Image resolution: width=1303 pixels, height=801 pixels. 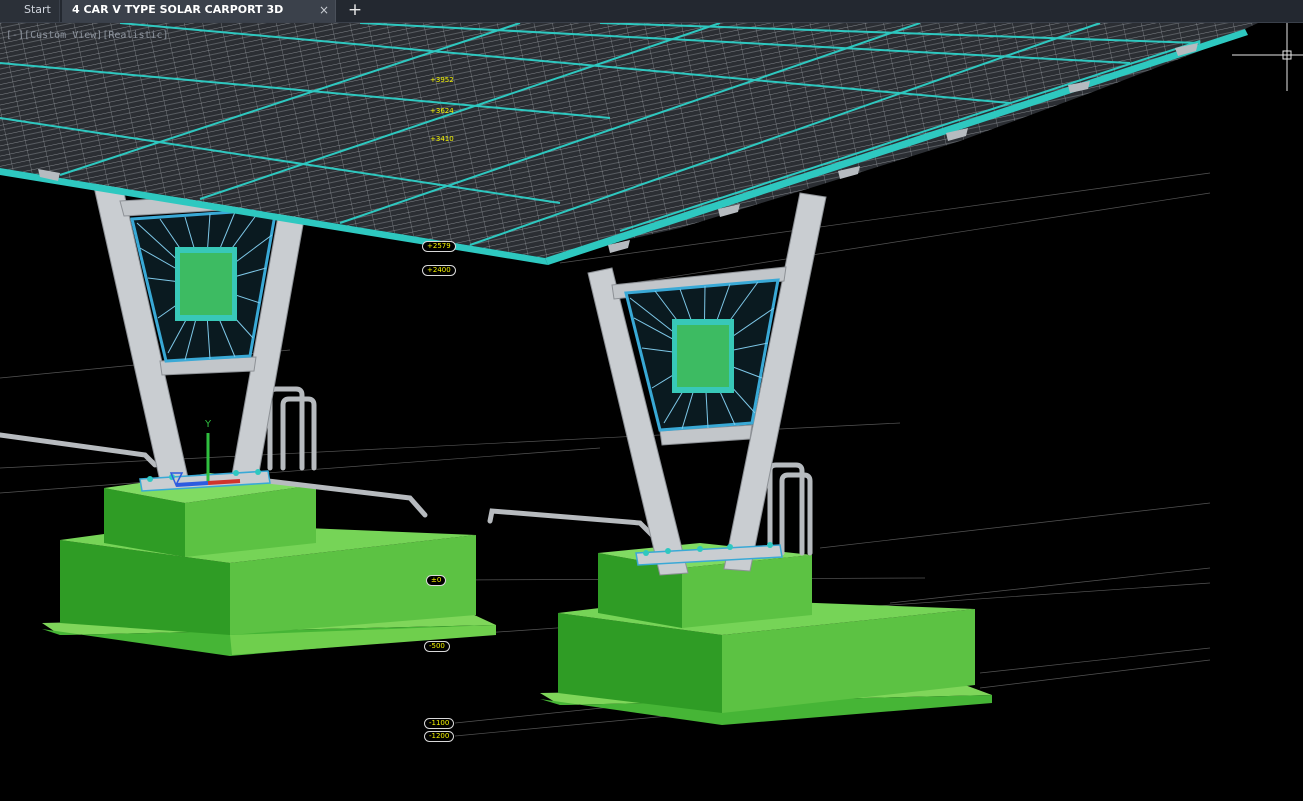 What do you see at coordinates (269, 564) in the screenshot?
I see `left-foundation` at bounding box center [269, 564].